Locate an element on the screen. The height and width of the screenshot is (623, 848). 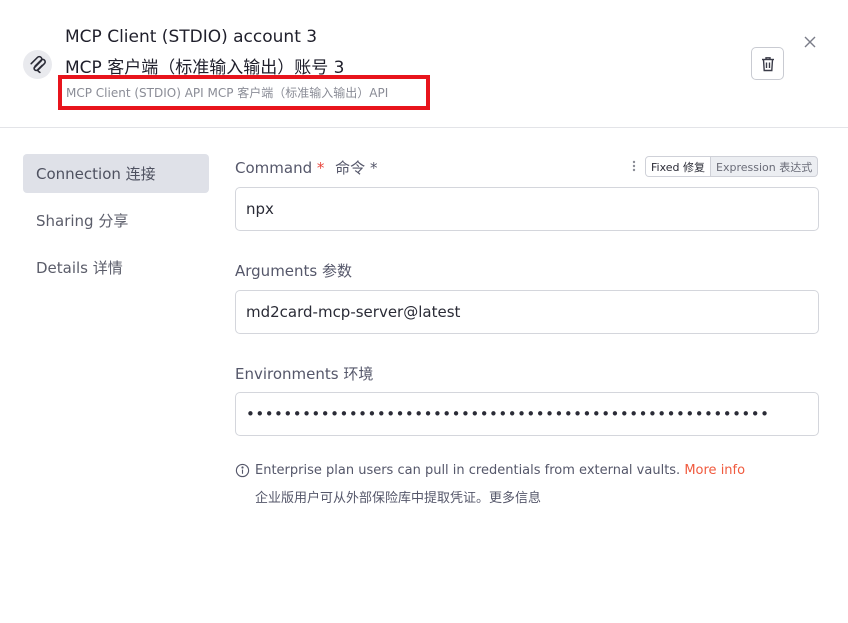
mode-toggle: Fixed 修复 Expression 表达式 is located at coordinates (732, 166).